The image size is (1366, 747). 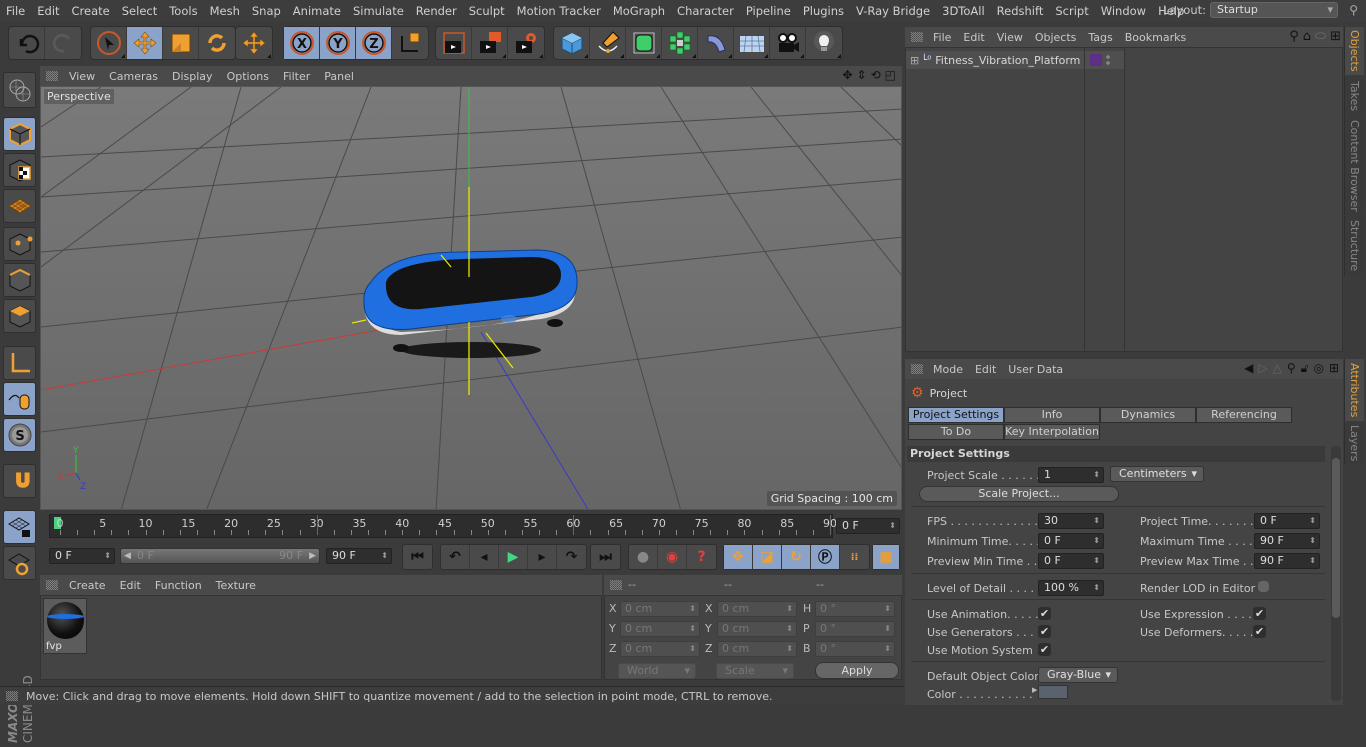 What do you see at coordinates (374, 43) in the screenshot?
I see `z-axis-lock-icon: Z` at bounding box center [374, 43].